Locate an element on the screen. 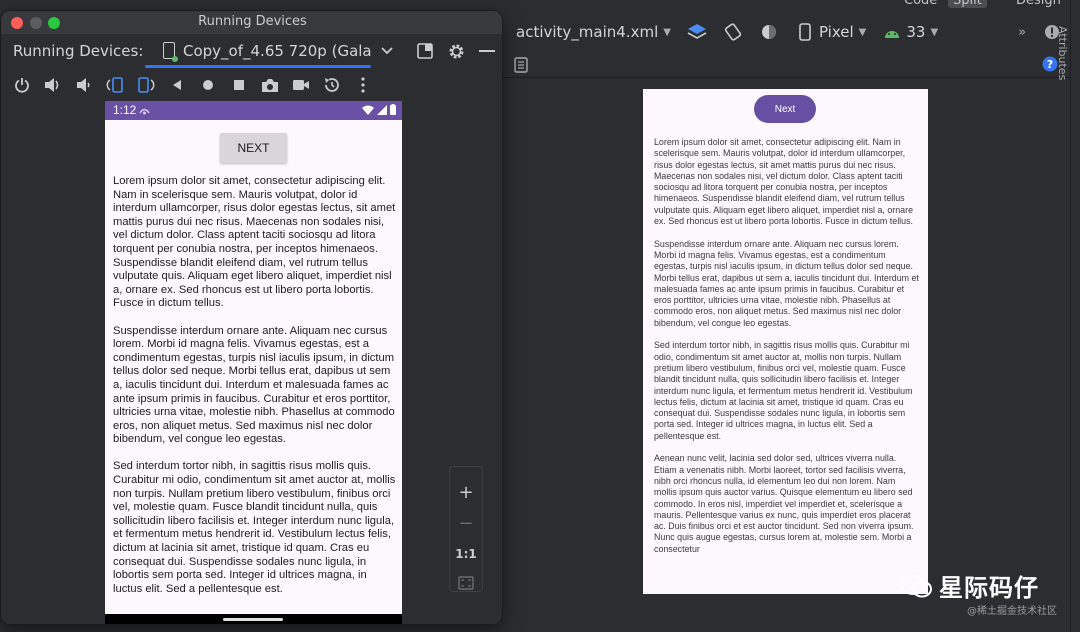  fit-screen-icon is located at coordinates (466, 583).